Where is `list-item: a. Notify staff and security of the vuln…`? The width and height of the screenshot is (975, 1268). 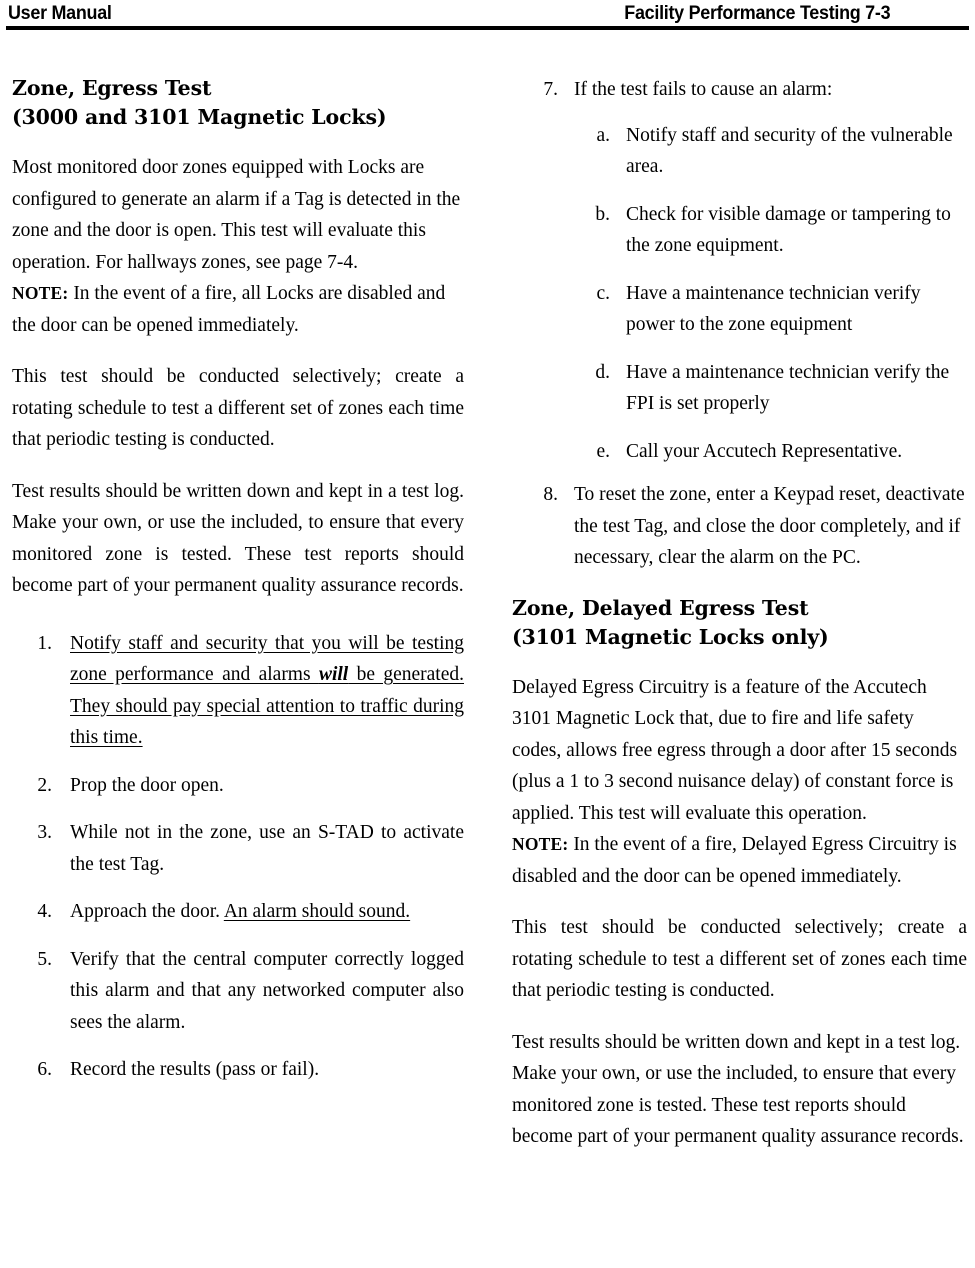 list-item: a. Notify staff and security of the vuln… is located at coordinates (770, 151).